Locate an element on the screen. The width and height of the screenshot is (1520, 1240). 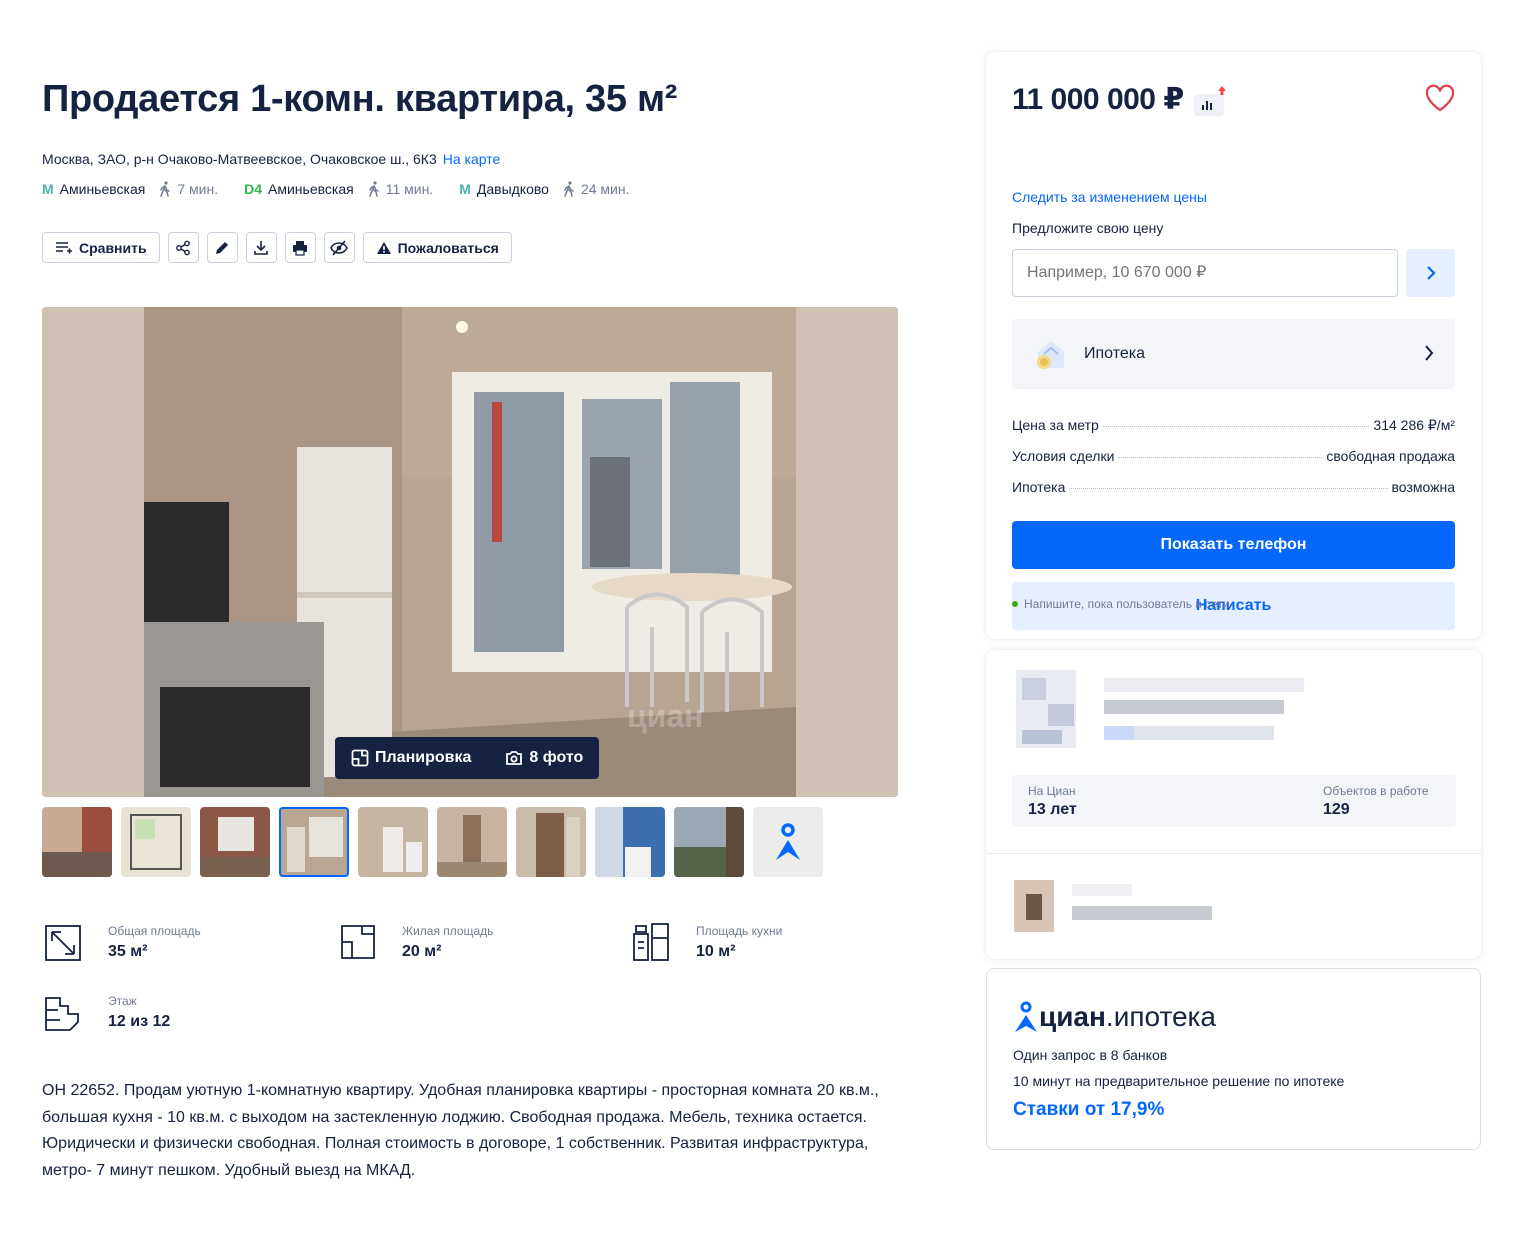
walk-time: 7 мин. is located at coordinates (188, 189).